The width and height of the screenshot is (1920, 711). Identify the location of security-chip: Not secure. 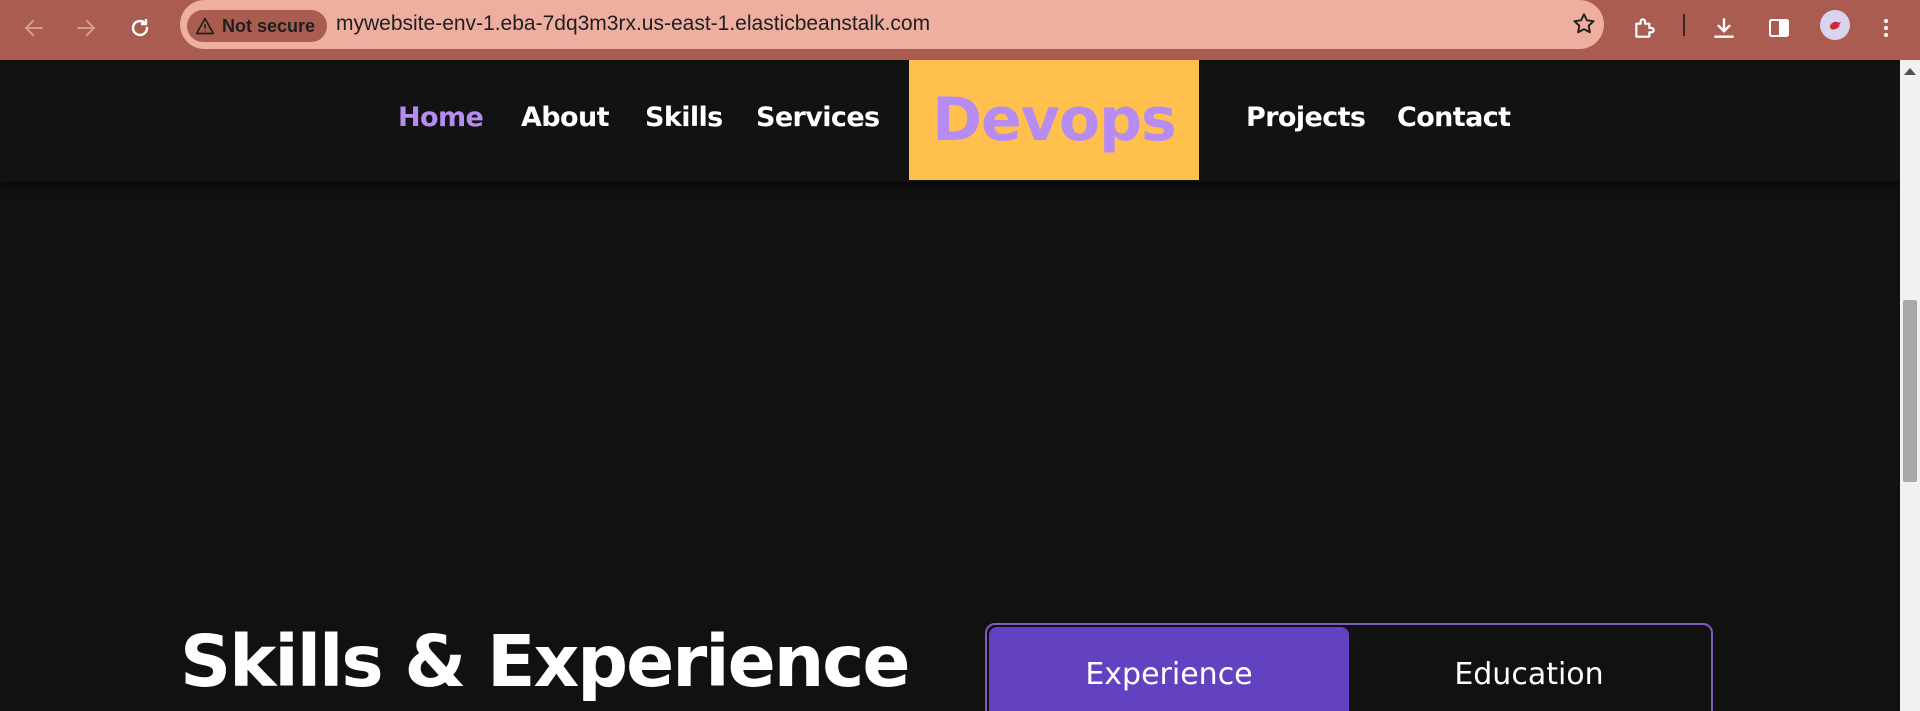
(257, 26).